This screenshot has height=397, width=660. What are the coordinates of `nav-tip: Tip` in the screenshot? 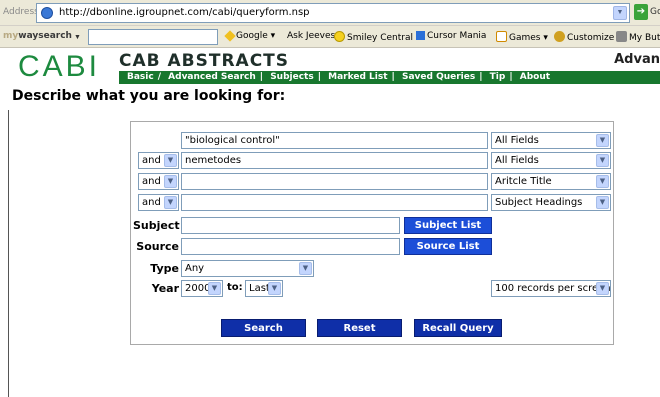 It's located at (498, 77).